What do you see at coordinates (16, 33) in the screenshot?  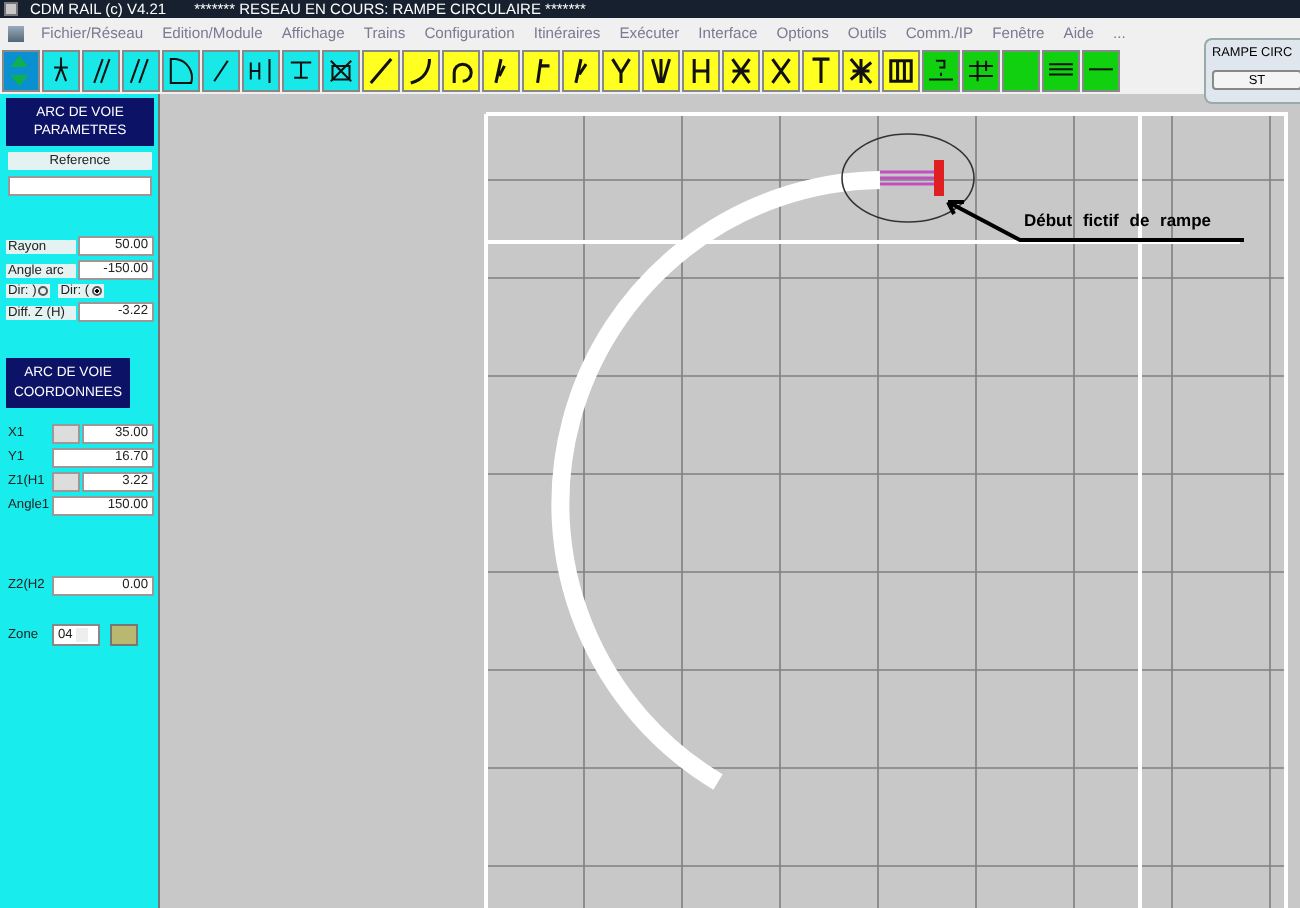 I see `menu-icon` at bounding box center [16, 33].